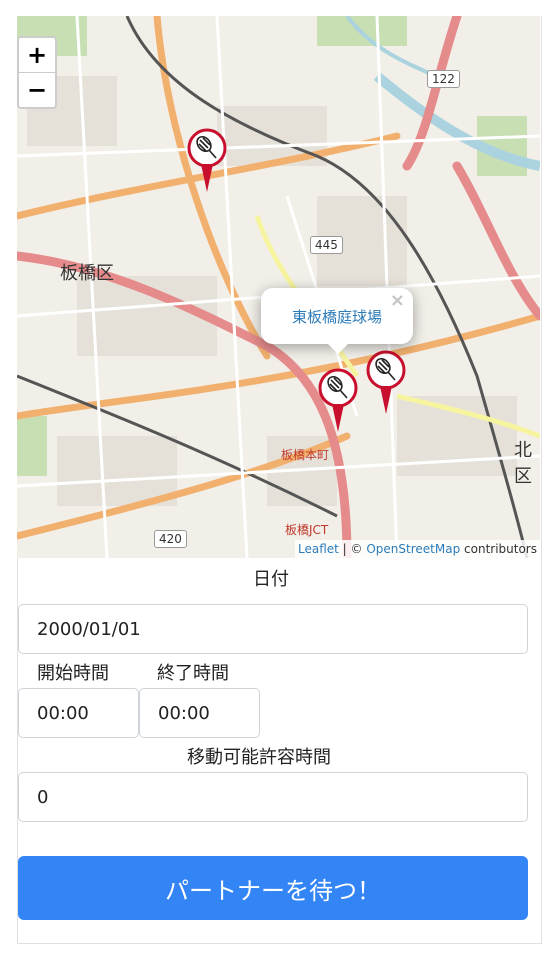  What do you see at coordinates (273, 629) in the screenshot?
I see `date-input: 2000/01/01` at bounding box center [273, 629].